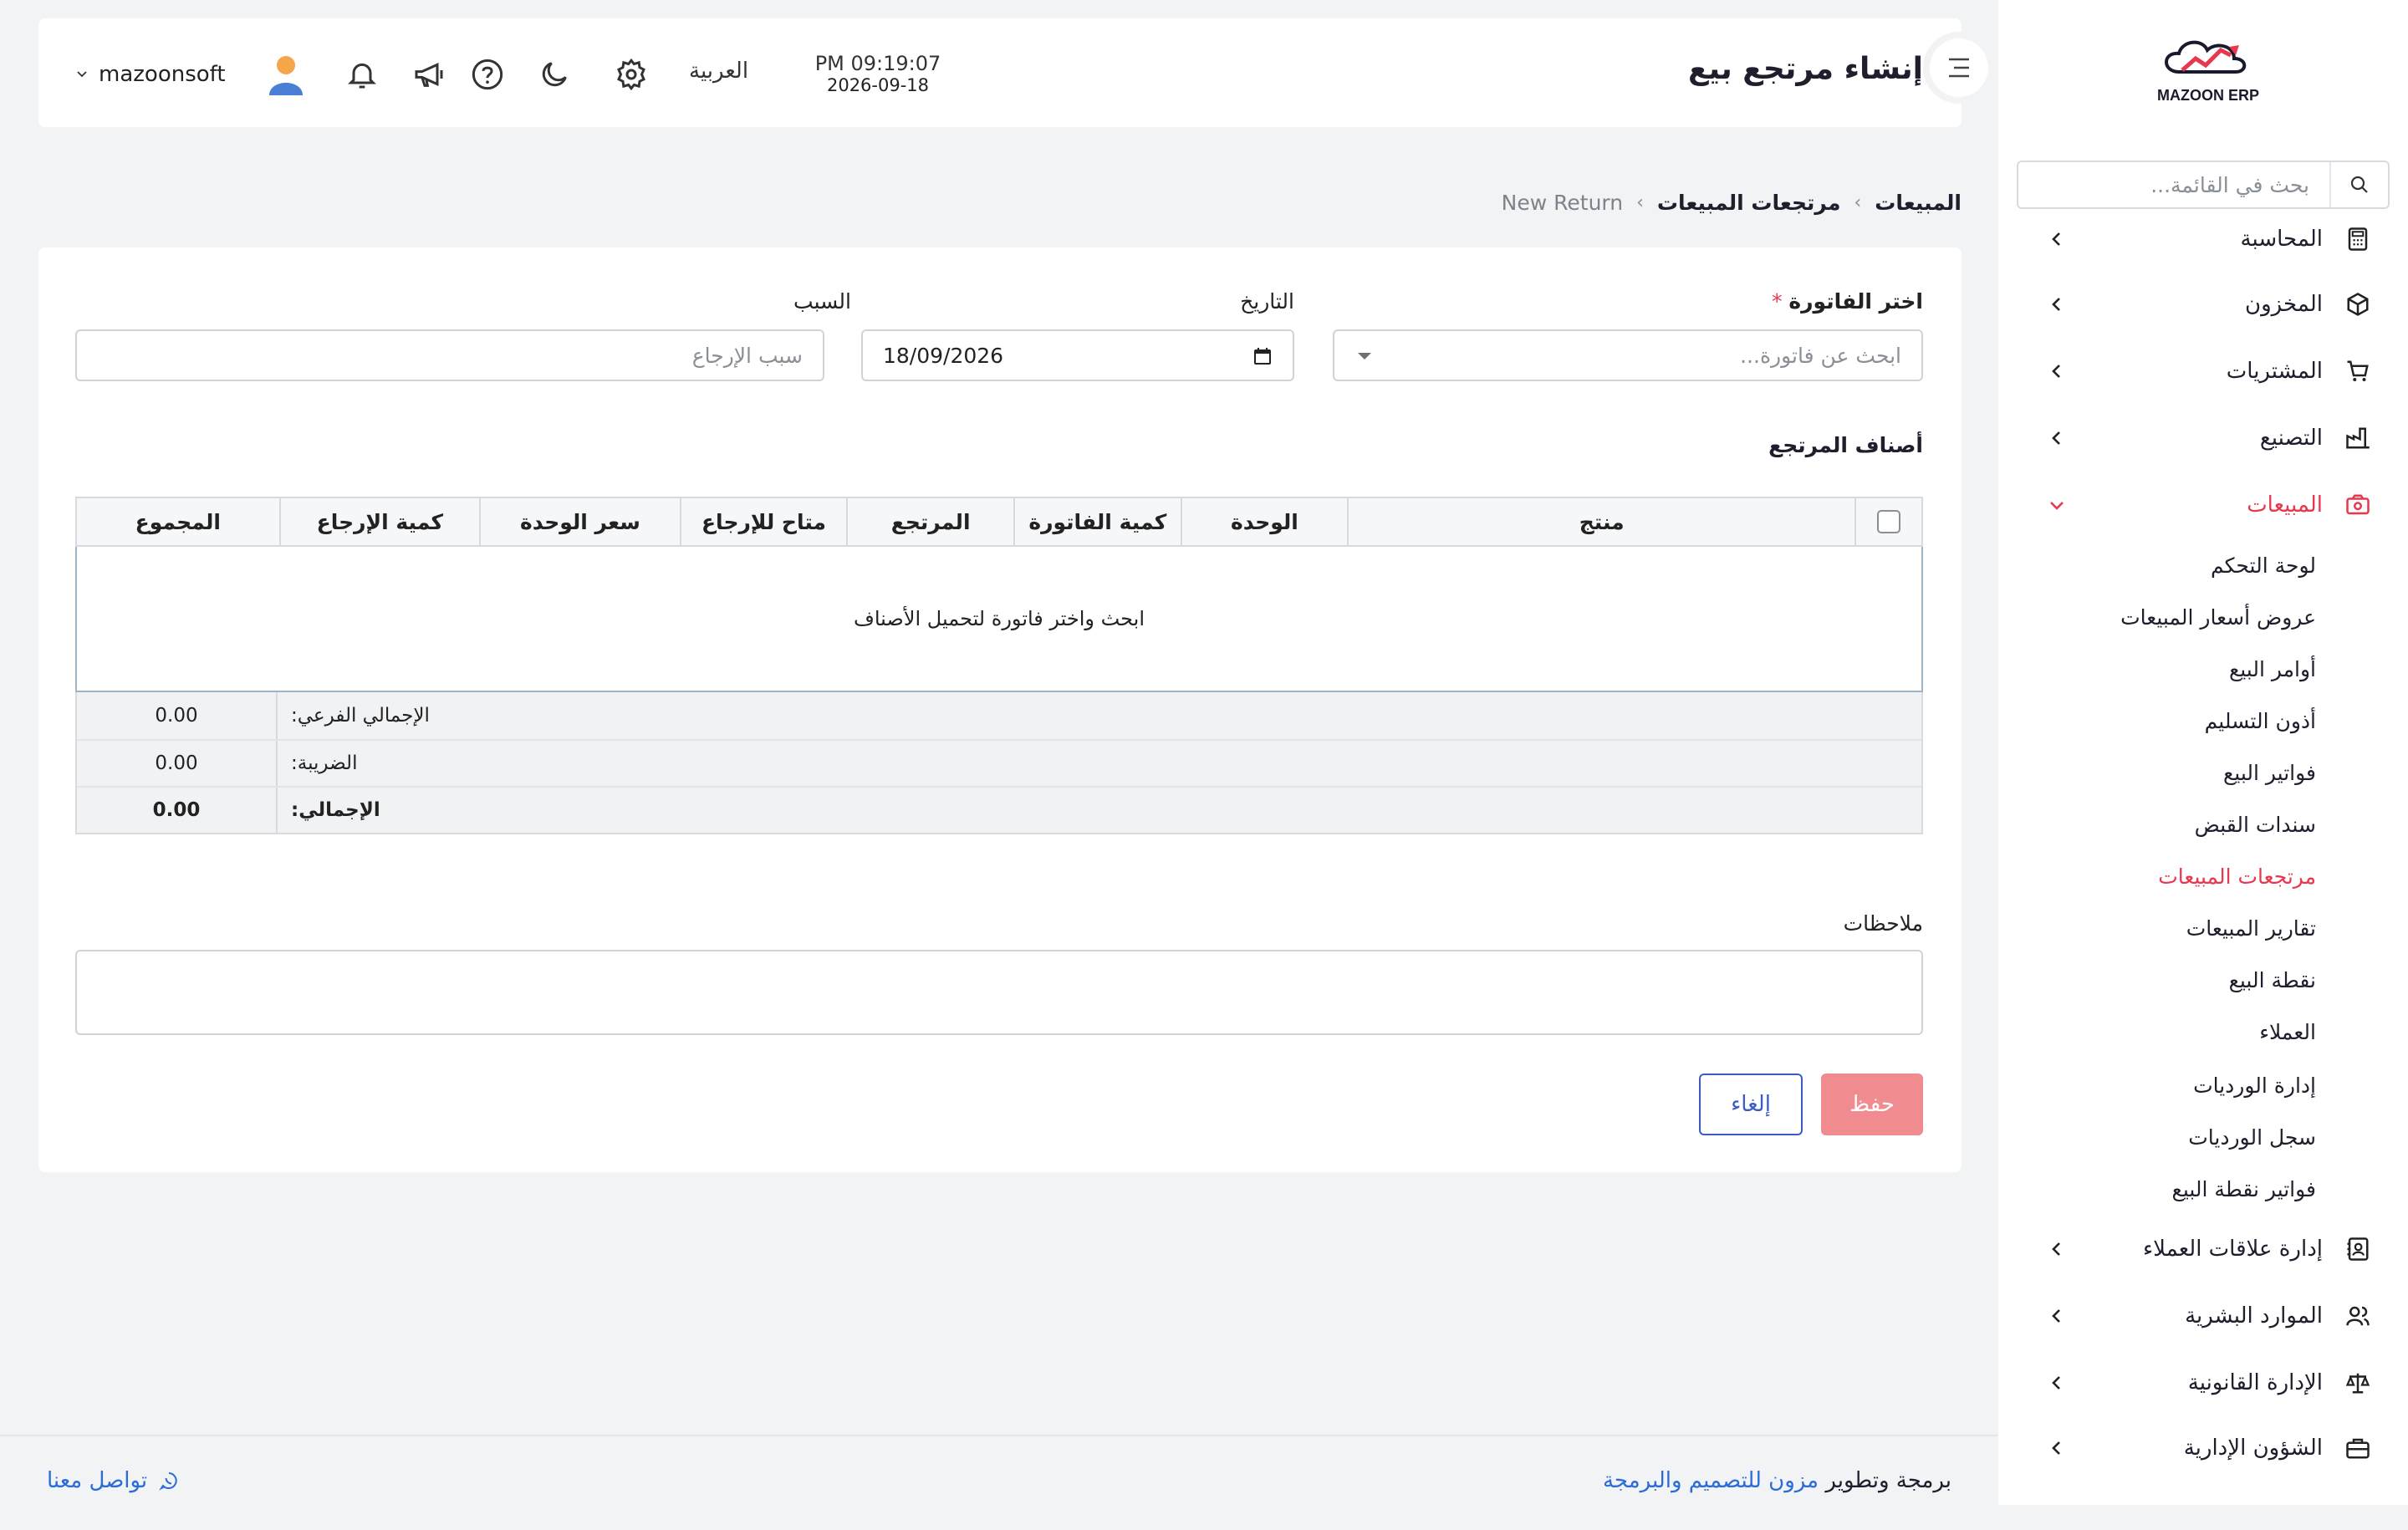  I want to click on sidebar-item-sales: المبيعات, so click(2203, 505).